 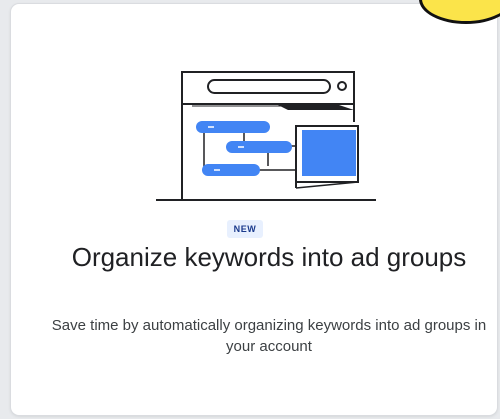 What do you see at coordinates (245, 229) in the screenshot?
I see `new-badge: NEW` at bounding box center [245, 229].